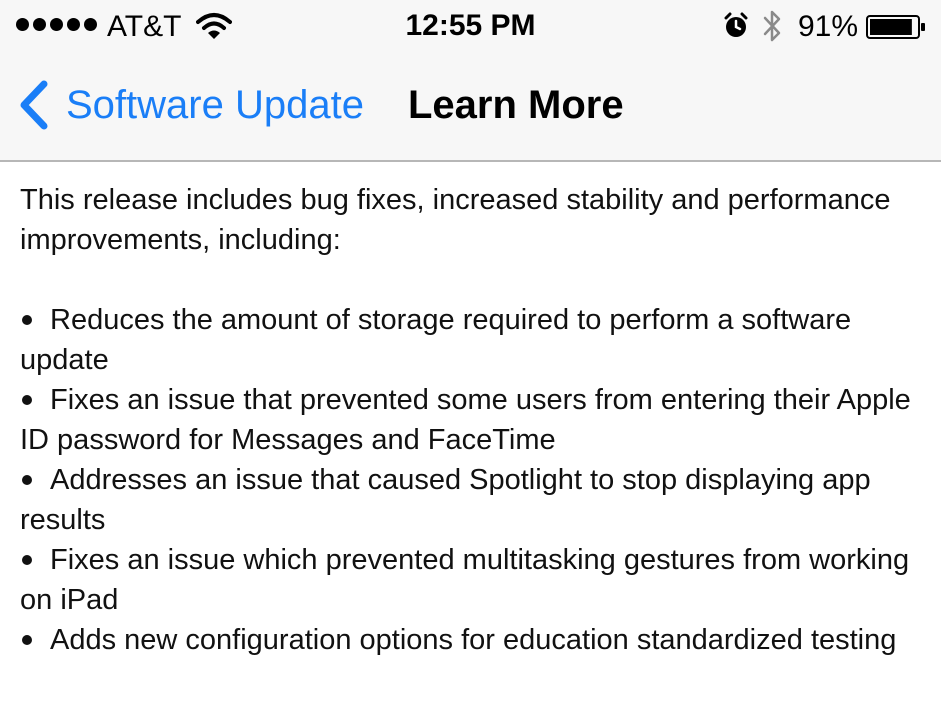 The image size is (941, 715). I want to click on alarm-icon, so click(736, 24).